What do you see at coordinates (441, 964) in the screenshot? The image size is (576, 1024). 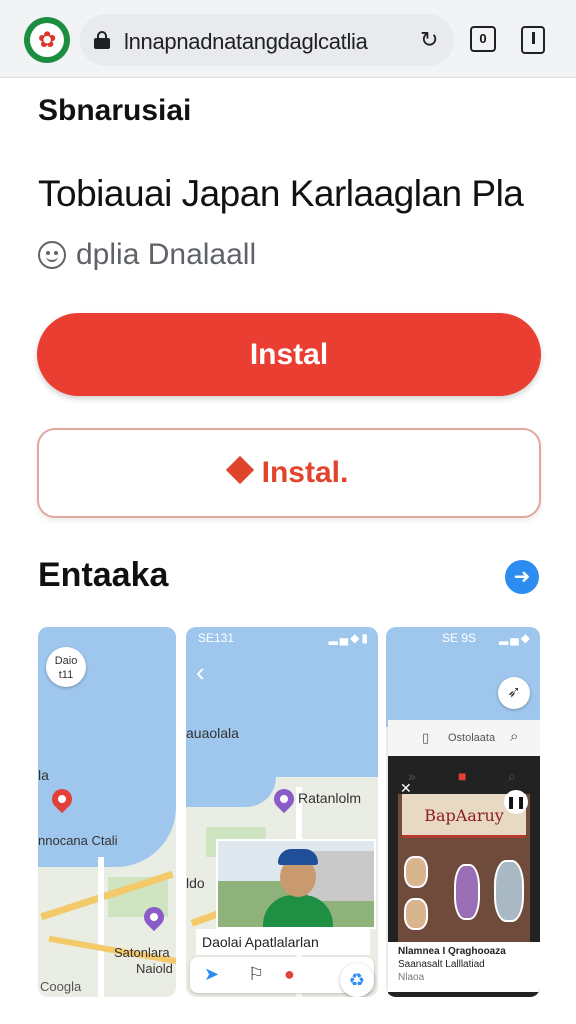 I see `info-subtitle: Saanasalt Lalllatiad` at bounding box center [441, 964].